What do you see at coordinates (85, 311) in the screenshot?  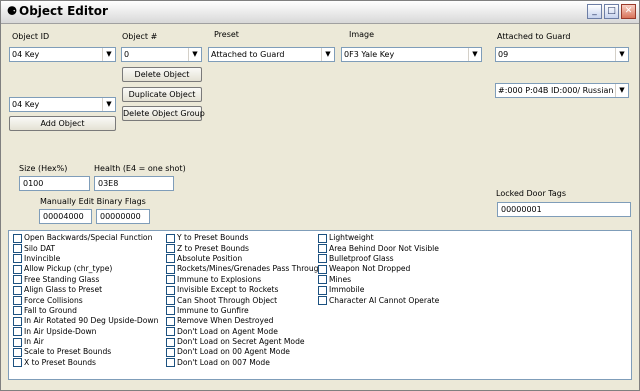 I see `flag-checkbox-item: Fall to Ground` at bounding box center [85, 311].